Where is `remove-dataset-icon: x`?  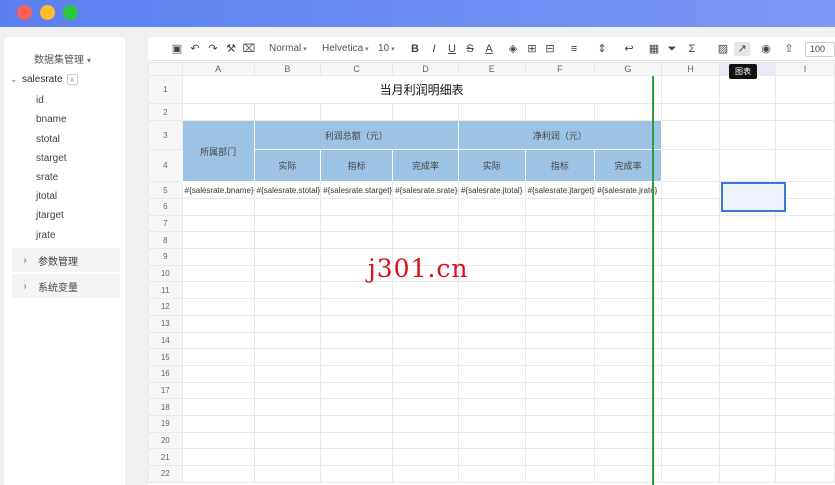 remove-dataset-icon: x is located at coordinates (72, 79).